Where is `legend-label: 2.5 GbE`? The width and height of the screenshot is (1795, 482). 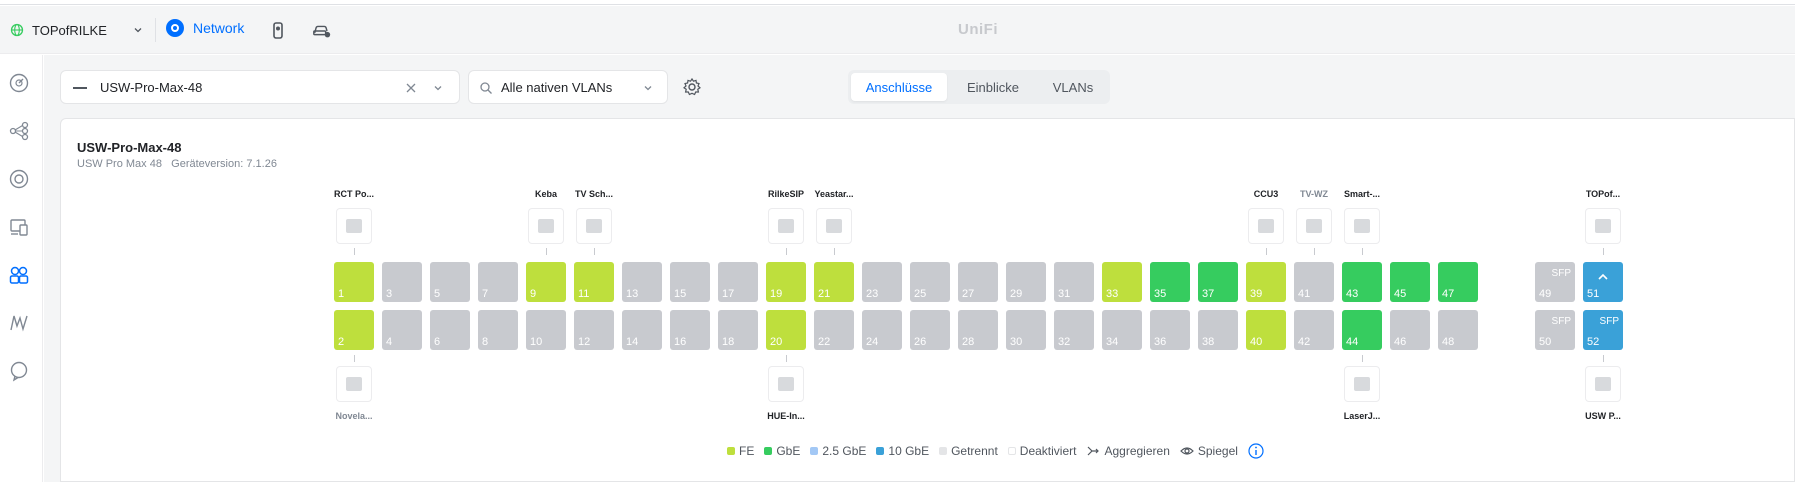 legend-label: 2.5 GbE is located at coordinates (844, 451).